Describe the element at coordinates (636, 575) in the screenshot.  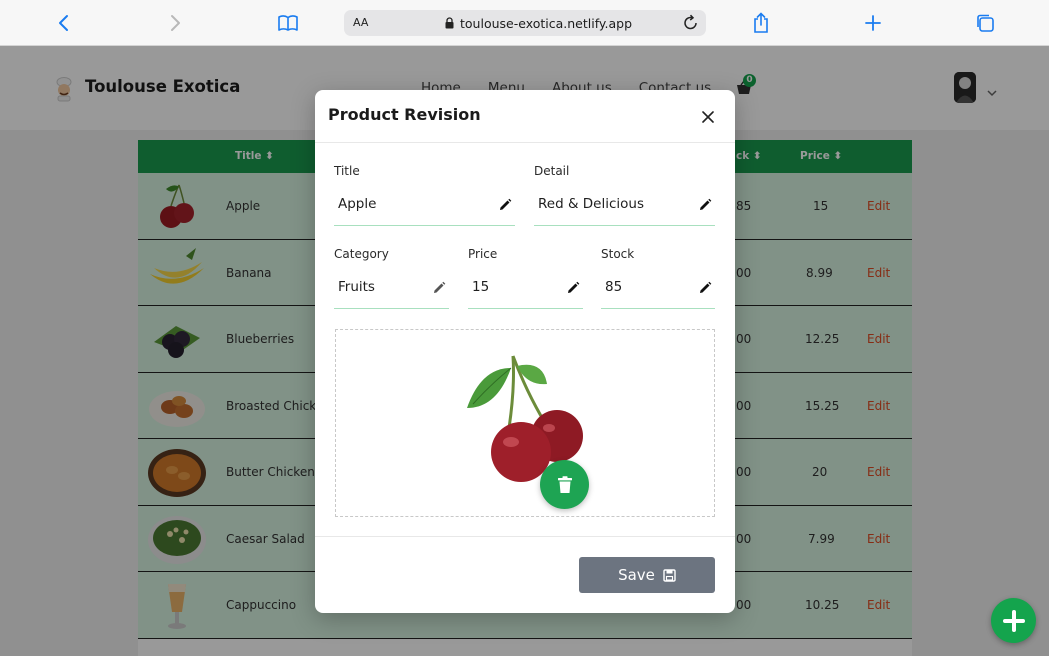
I see `save-label: Save` at that location.